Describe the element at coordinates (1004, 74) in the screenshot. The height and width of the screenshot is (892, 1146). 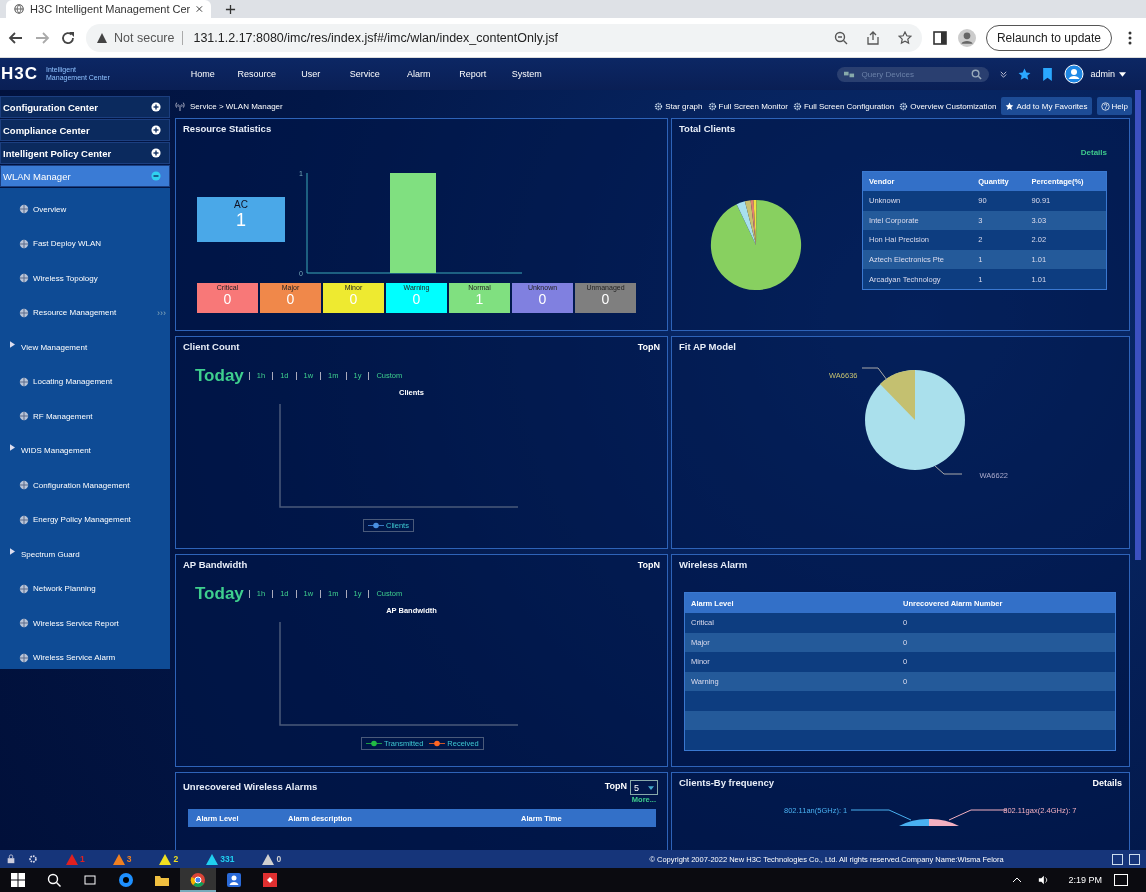
I see `double-chevron-icon` at that location.